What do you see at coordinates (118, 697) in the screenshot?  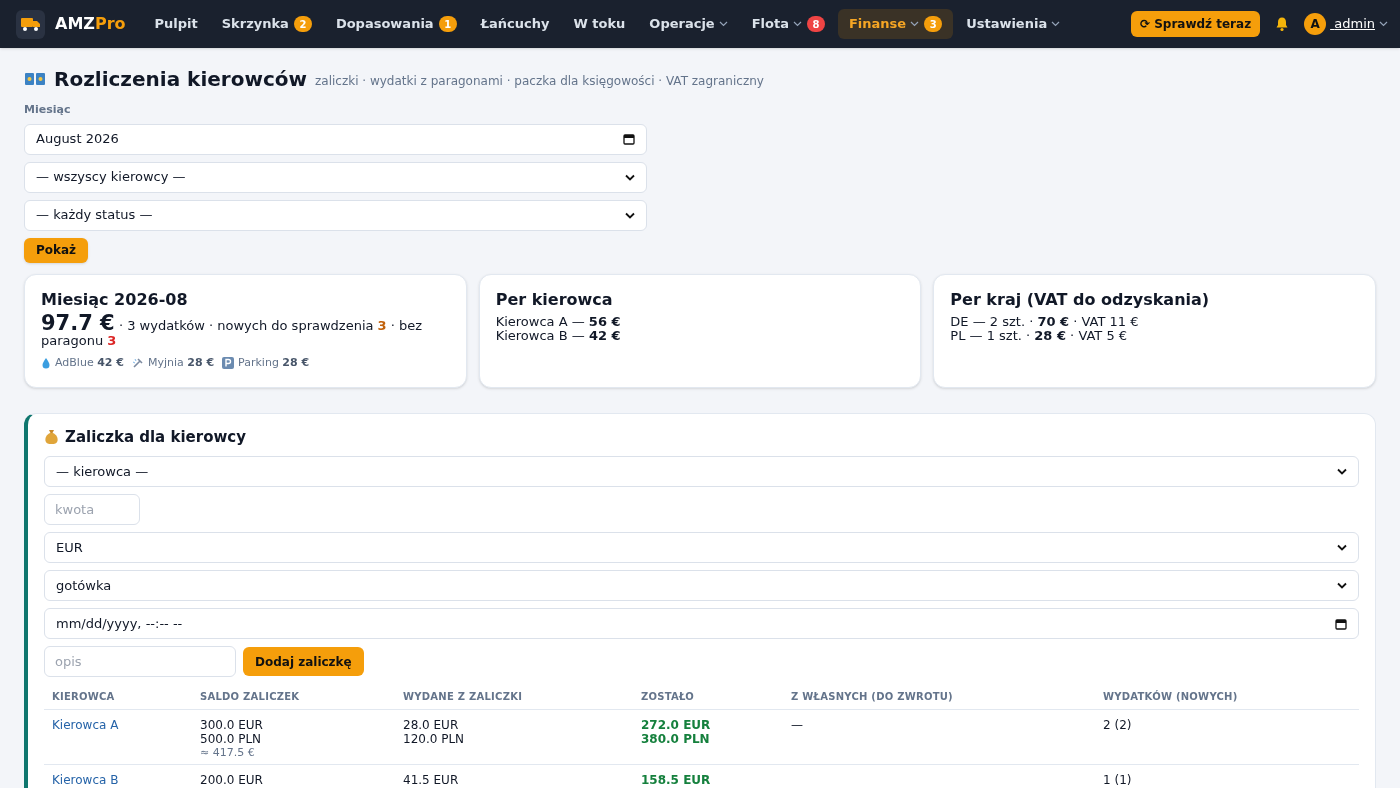 I see `column-header: KIEROWCA` at bounding box center [118, 697].